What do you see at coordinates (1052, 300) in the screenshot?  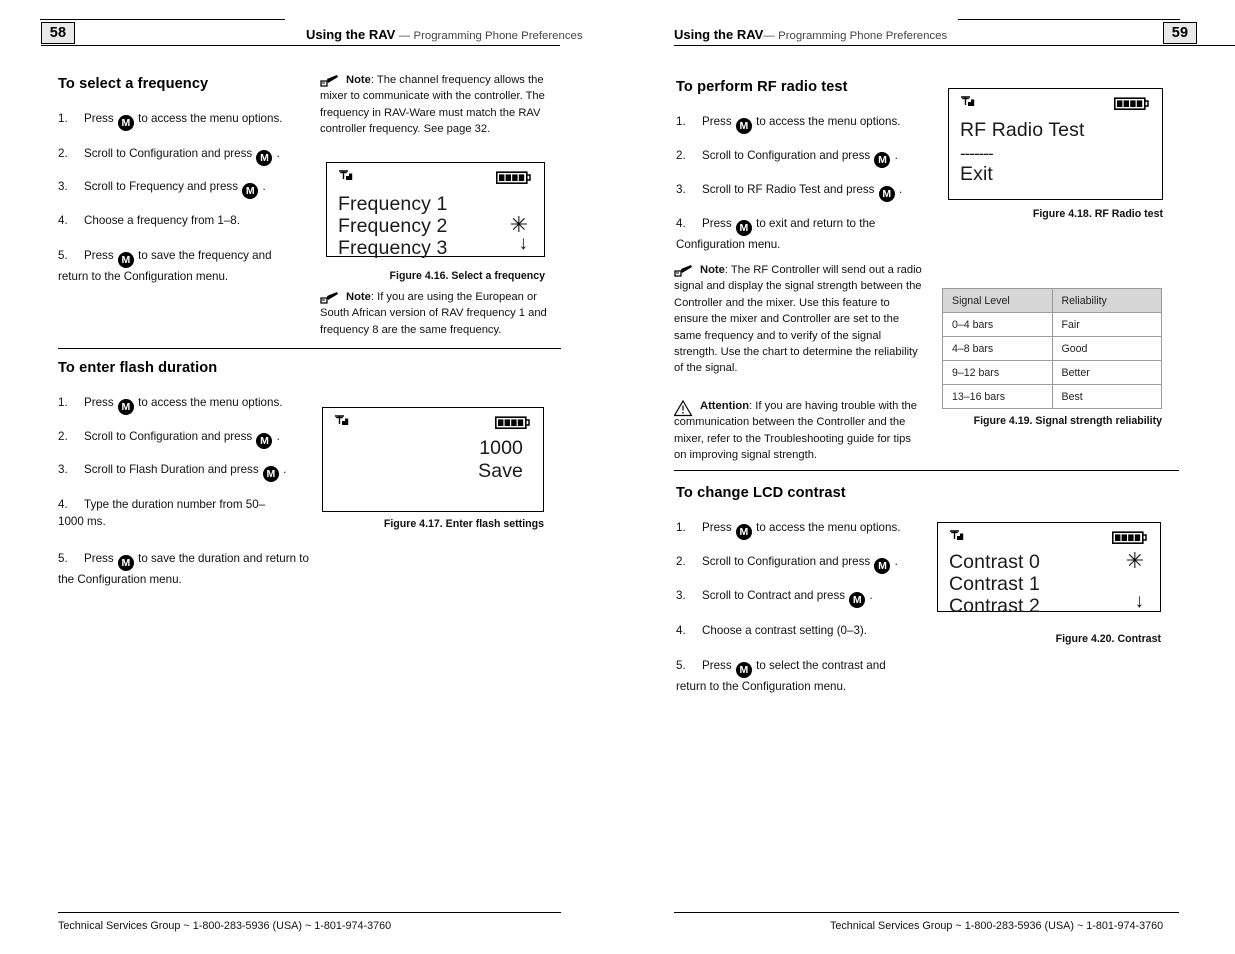 I see `table-header-row: Signal Level Reliability` at bounding box center [1052, 300].